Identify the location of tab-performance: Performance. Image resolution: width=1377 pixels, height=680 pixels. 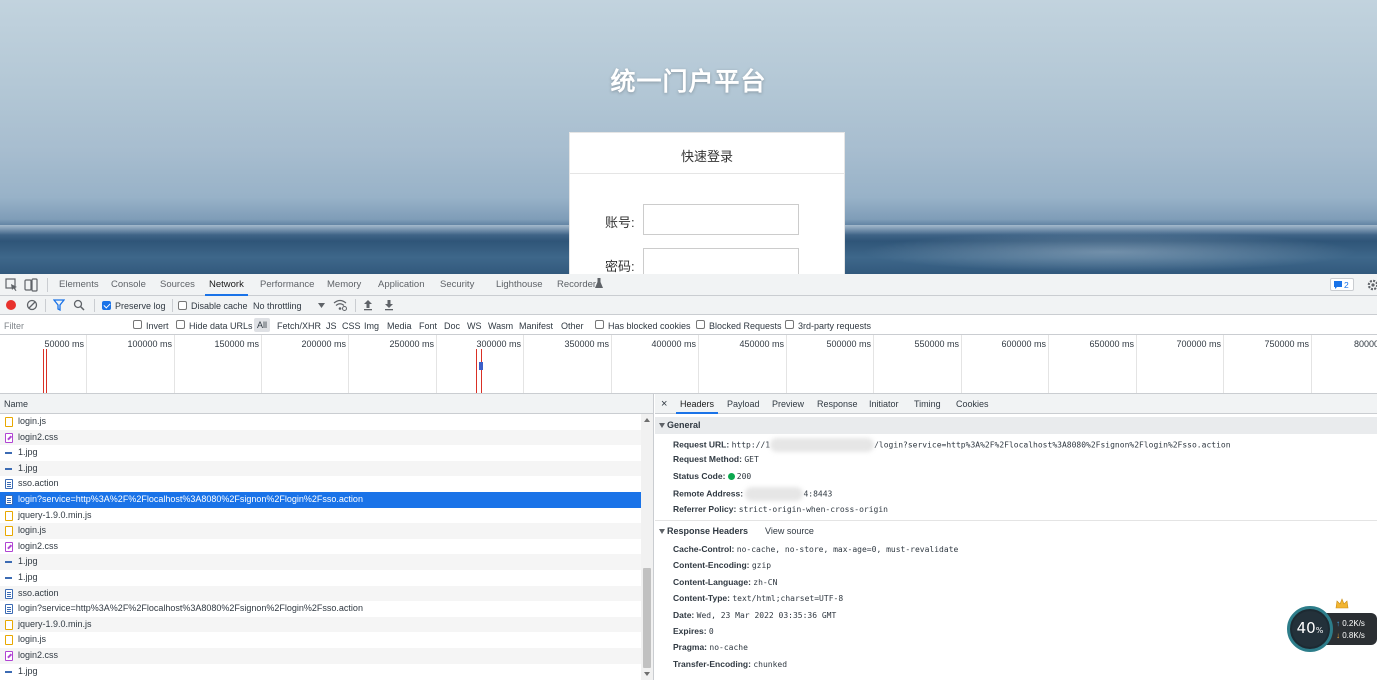
(287, 285).